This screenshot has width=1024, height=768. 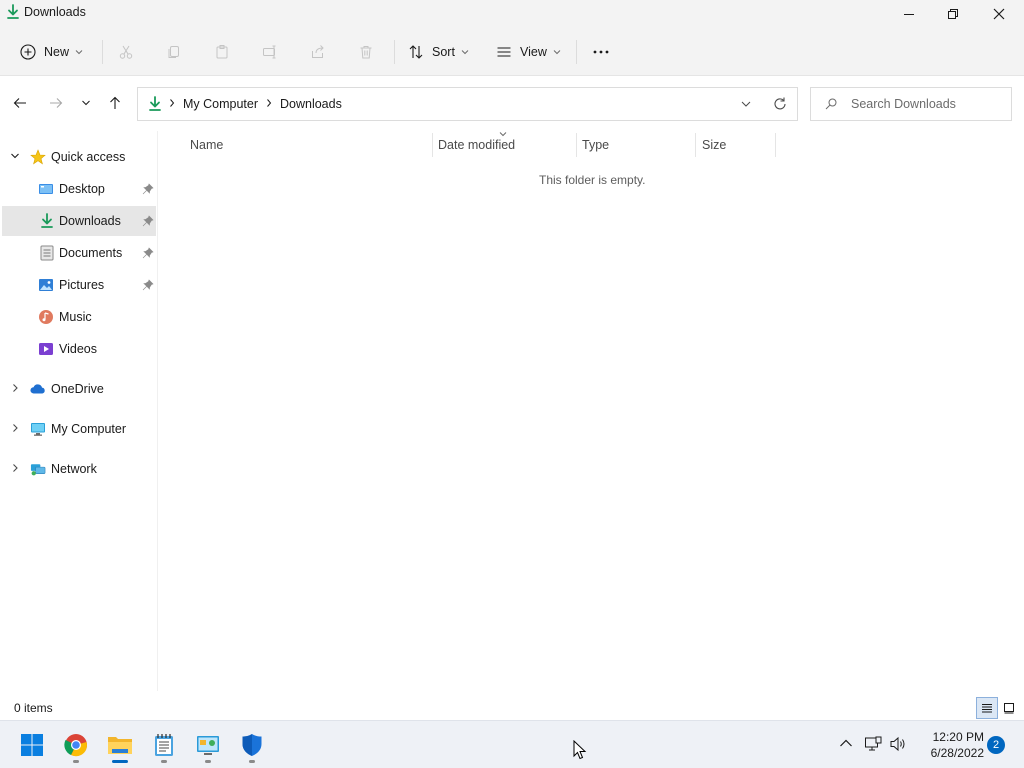 What do you see at coordinates (780, 104) in the screenshot?
I see `refresh-icon` at bounding box center [780, 104].